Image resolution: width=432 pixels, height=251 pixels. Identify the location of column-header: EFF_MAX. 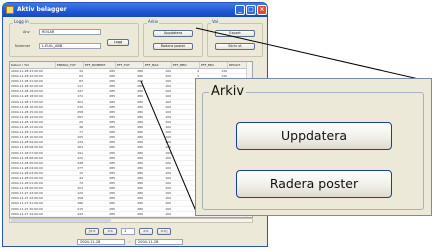
(158, 65).